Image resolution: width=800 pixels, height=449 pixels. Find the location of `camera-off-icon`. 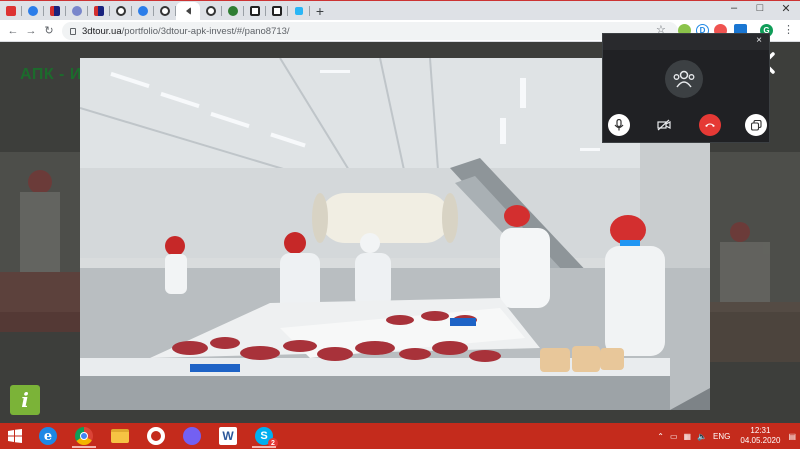

camera-off-icon is located at coordinates (664, 125).